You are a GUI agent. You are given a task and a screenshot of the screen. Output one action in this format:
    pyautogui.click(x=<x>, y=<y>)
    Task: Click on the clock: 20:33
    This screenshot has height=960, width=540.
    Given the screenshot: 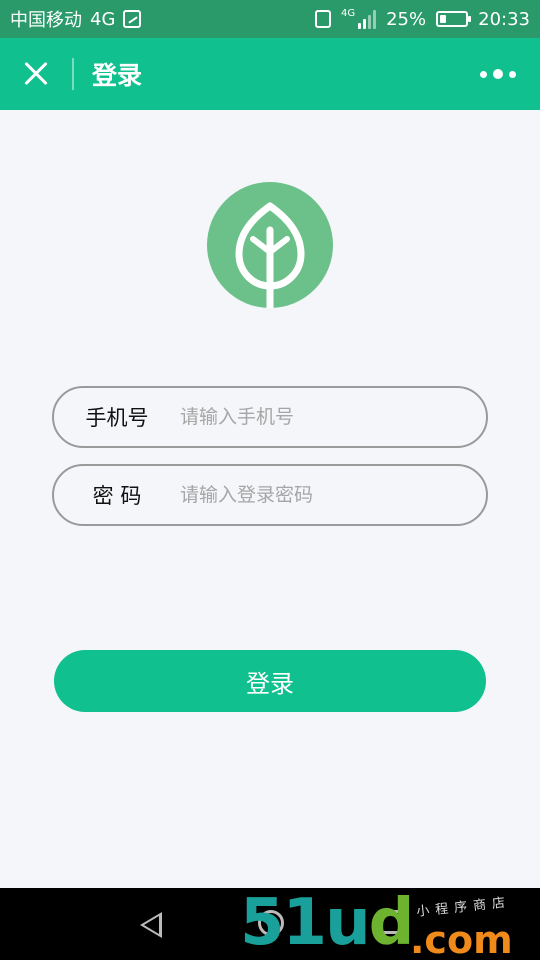 What is the action you would take?
    pyautogui.click(x=504, y=19)
    